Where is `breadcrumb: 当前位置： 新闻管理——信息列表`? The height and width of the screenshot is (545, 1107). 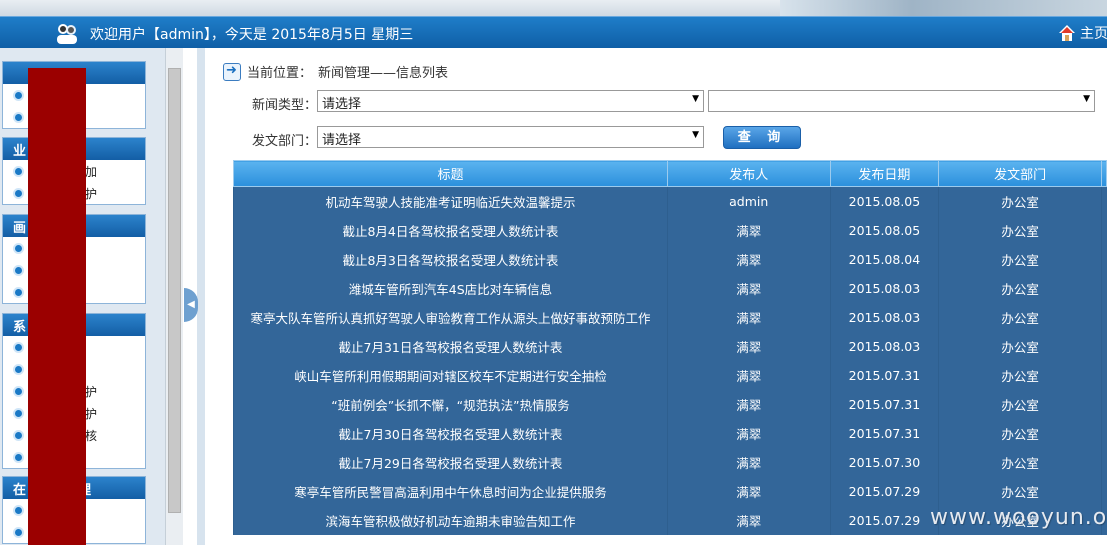
breadcrumb: 当前位置： 新闻管理——信息列表 is located at coordinates (335, 71).